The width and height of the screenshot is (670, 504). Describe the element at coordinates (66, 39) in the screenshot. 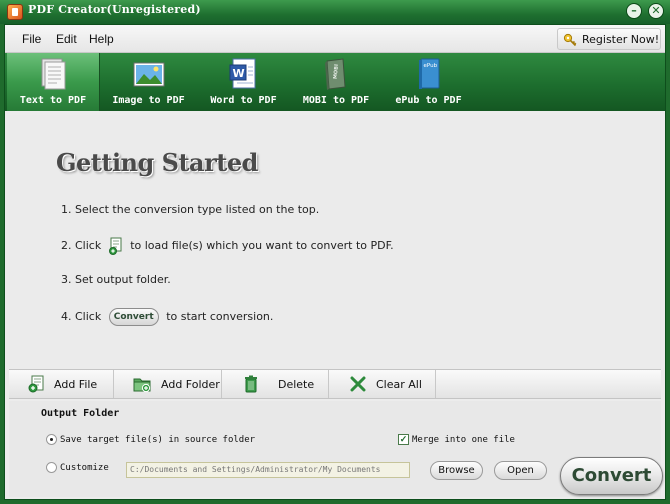

I see `menu-edit: Edit` at that location.